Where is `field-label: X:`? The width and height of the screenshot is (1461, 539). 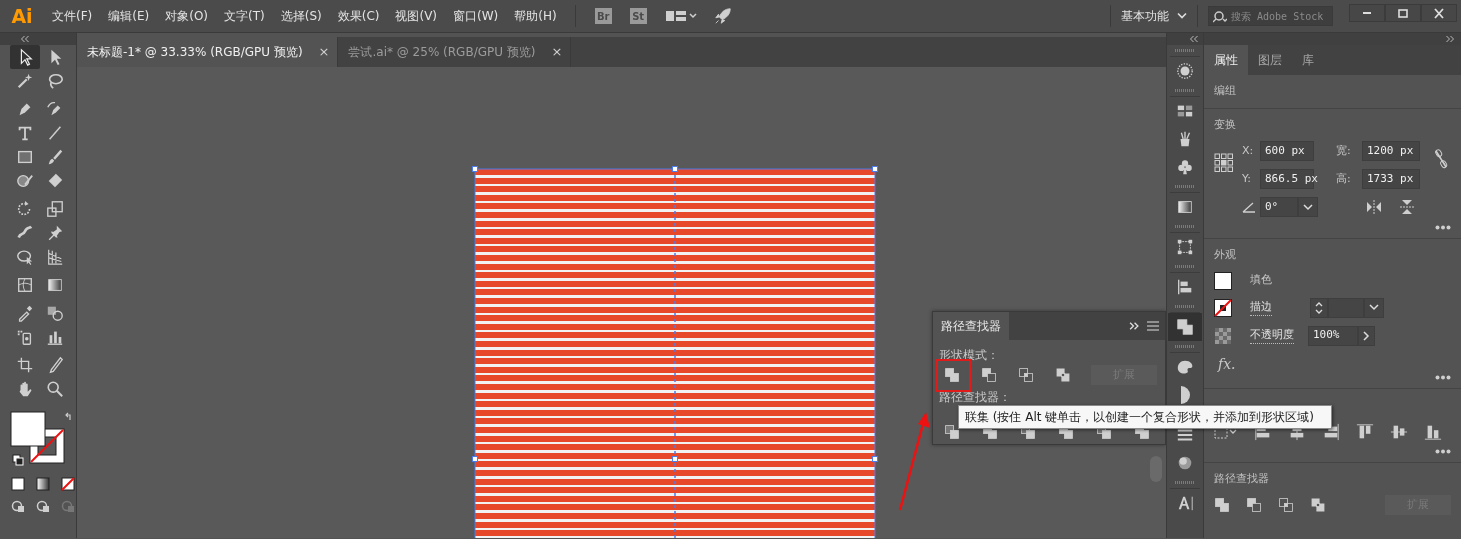 field-label: X: is located at coordinates (1248, 150).